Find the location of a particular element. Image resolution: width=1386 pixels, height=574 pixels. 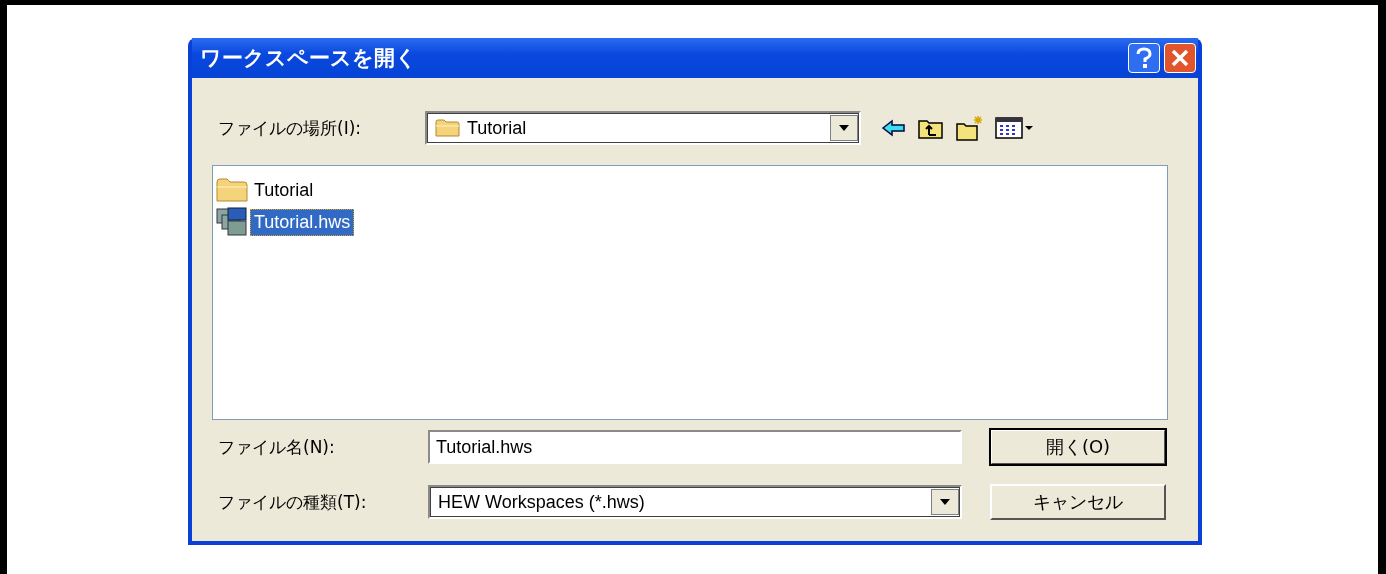

open-button: 開く(O) is located at coordinates (1078, 447).